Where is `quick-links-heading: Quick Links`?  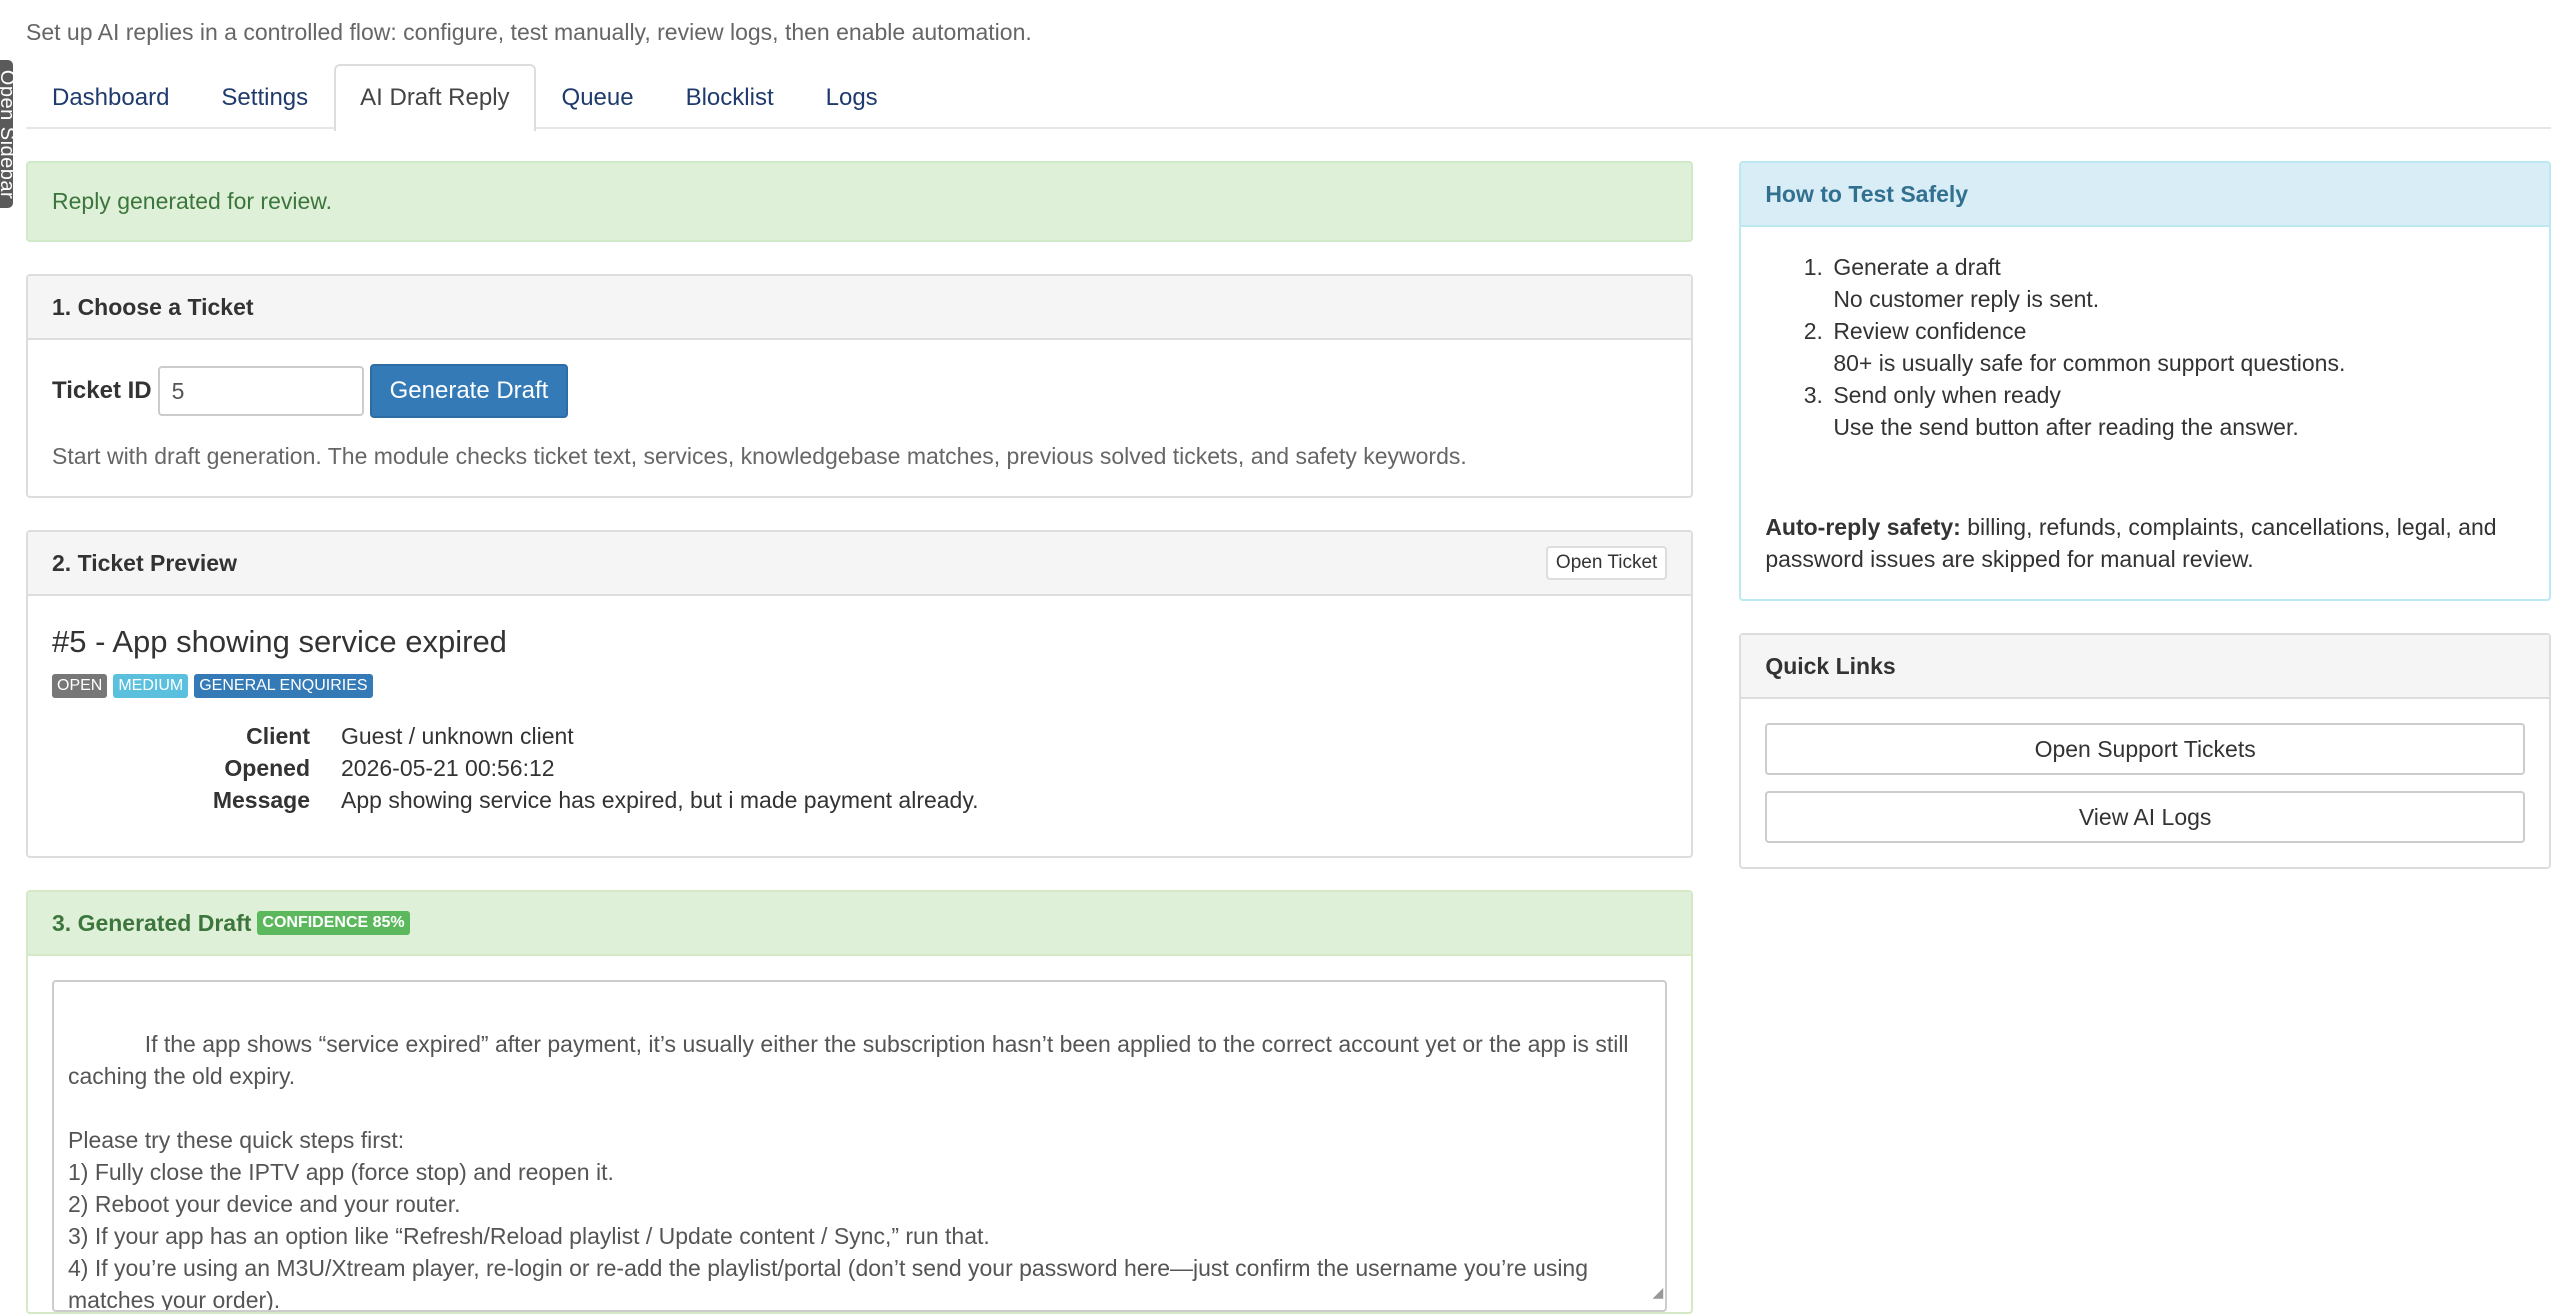 quick-links-heading: Quick Links is located at coordinates (2145, 667).